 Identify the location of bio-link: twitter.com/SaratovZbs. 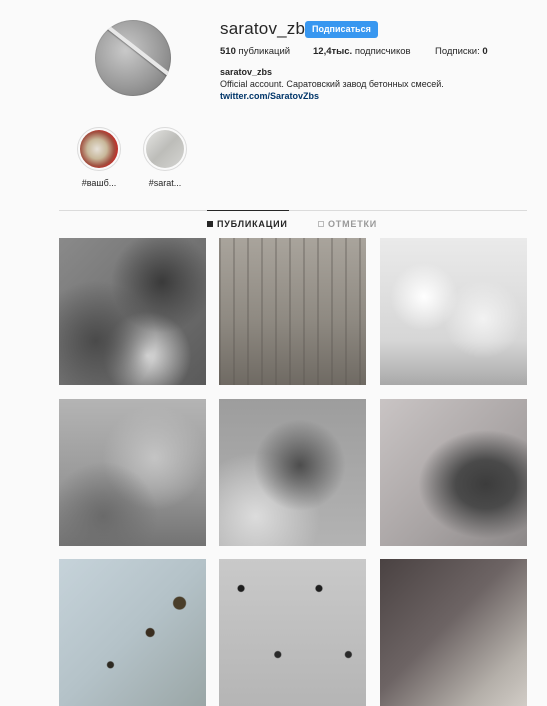
(269, 96).